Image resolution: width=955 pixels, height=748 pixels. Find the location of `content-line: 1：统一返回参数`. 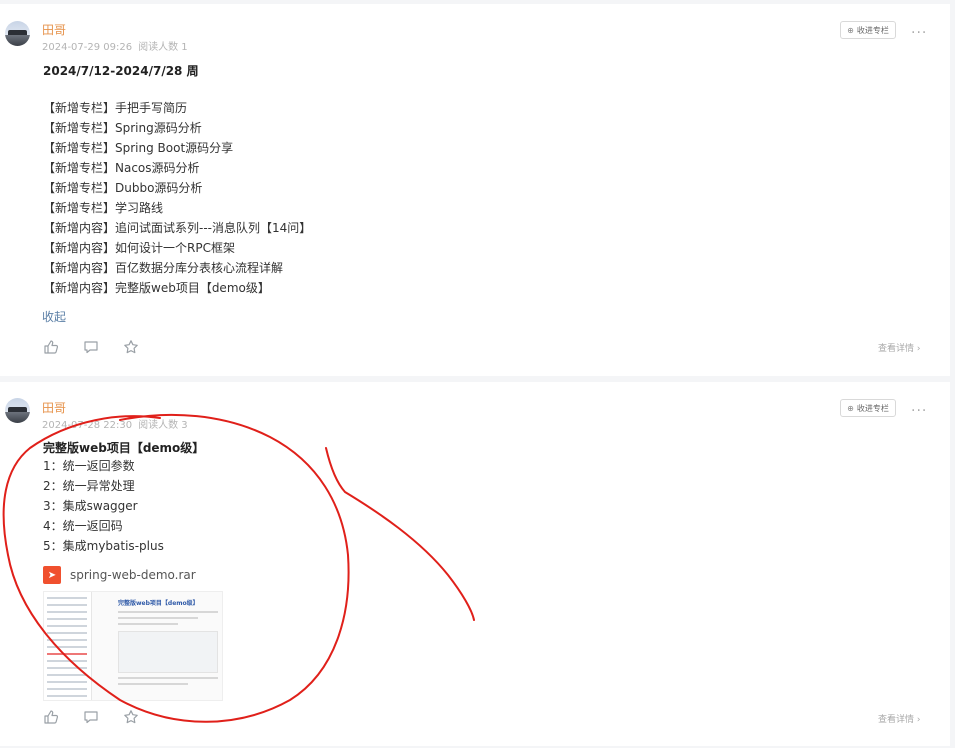

content-line: 1：统一返回参数 is located at coordinates (89, 466).